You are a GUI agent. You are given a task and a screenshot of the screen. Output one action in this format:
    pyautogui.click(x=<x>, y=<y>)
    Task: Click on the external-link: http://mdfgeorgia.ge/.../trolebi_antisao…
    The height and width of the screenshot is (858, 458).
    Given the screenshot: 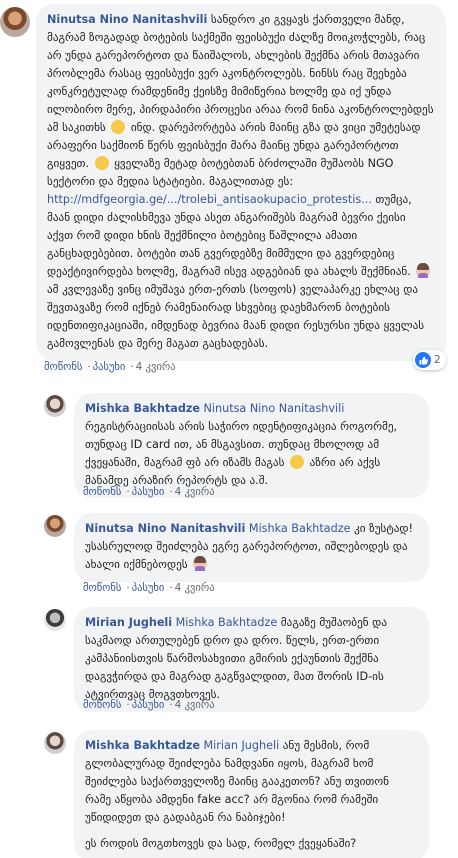 What is the action you would take?
    pyautogui.click(x=209, y=199)
    